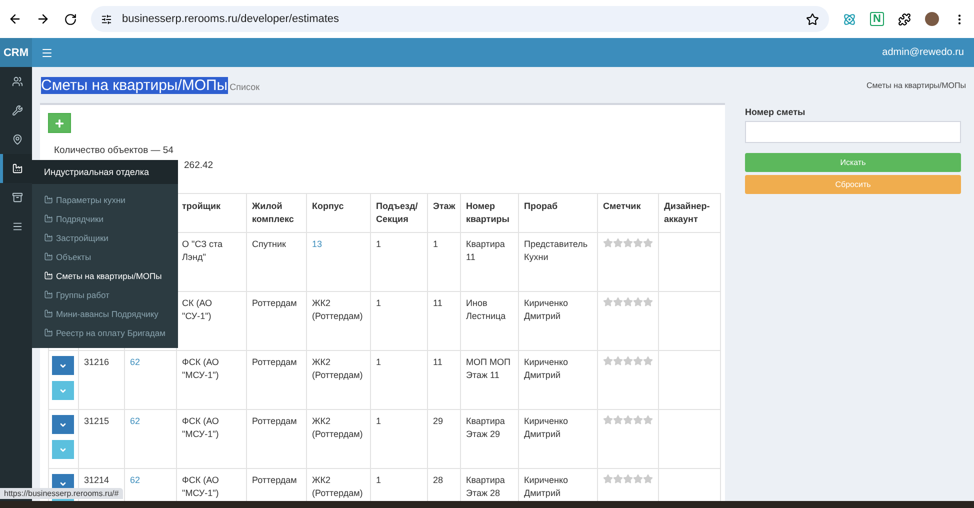 This screenshot has width=974, height=508. I want to click on site-settings-icon, so click(106, 19).